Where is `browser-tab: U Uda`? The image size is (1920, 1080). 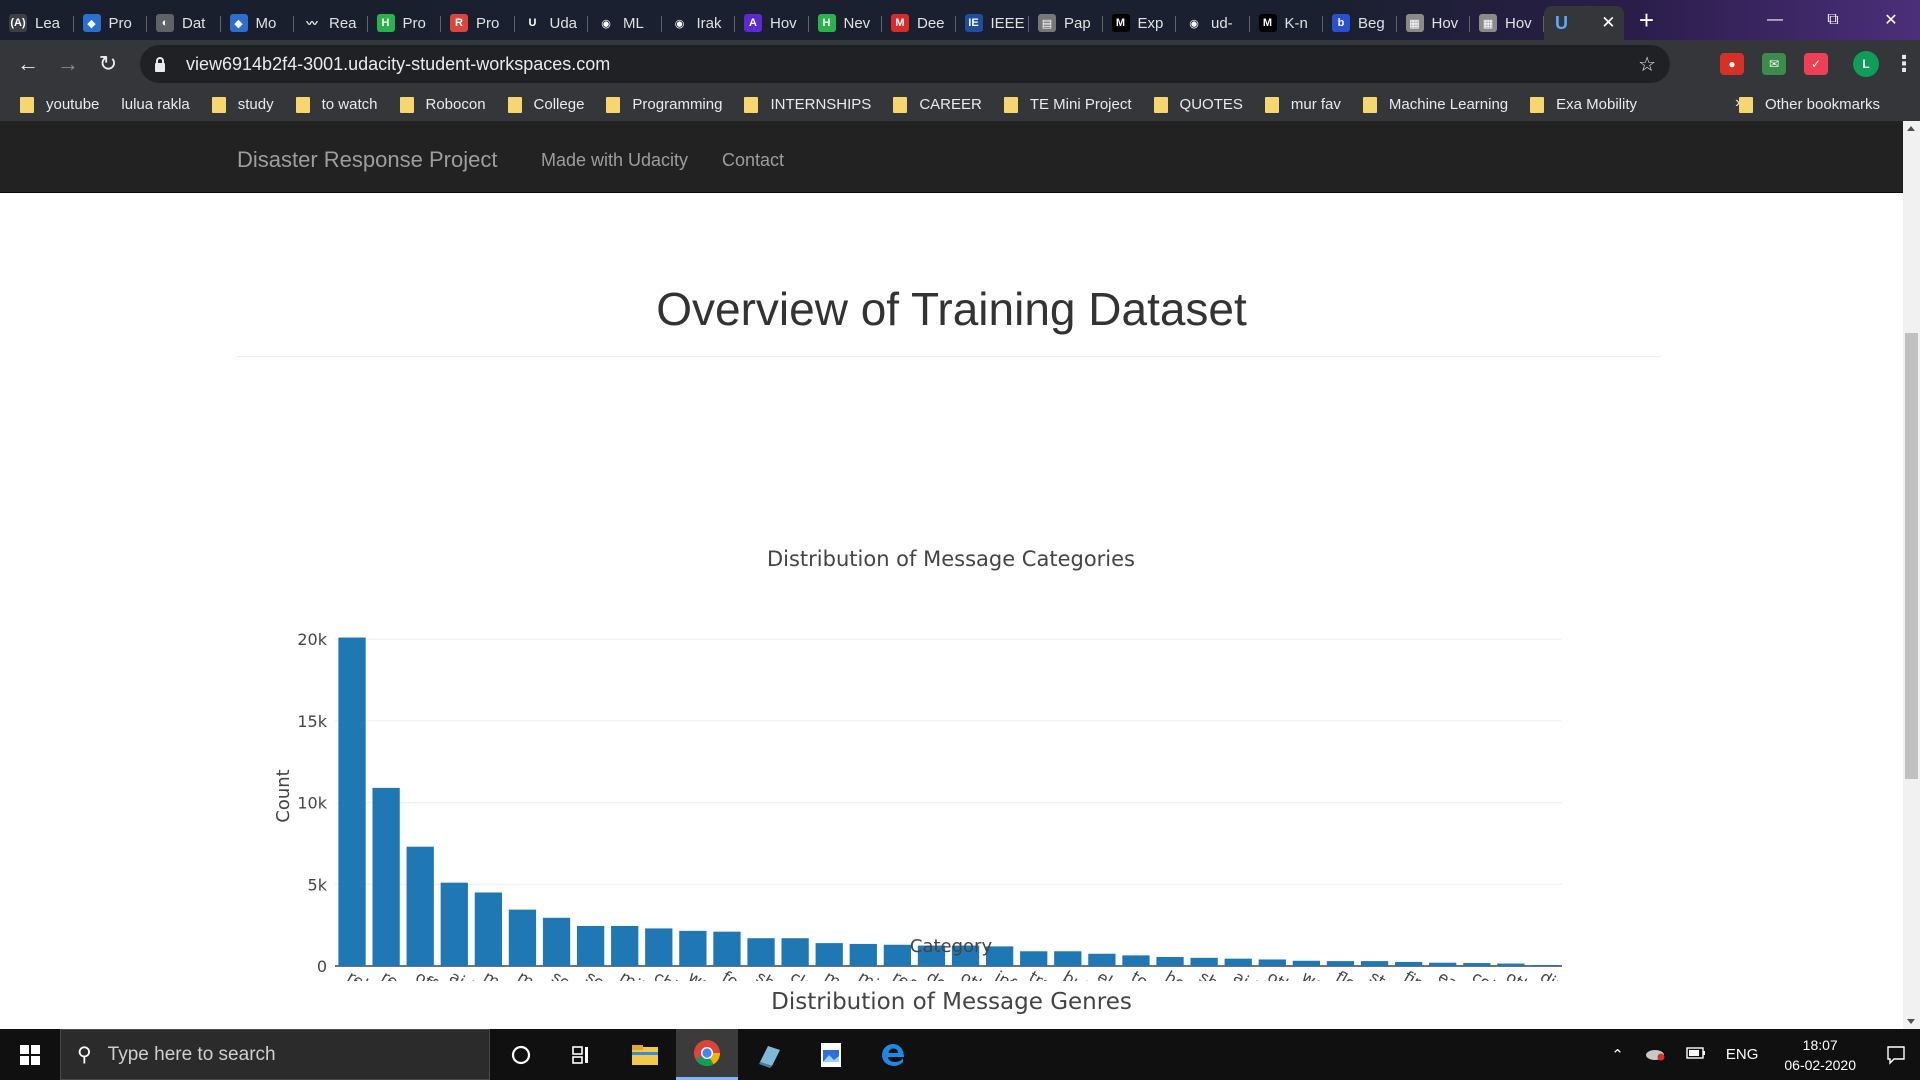
browser-tab: U Uda is located at coordinates (552, 23).